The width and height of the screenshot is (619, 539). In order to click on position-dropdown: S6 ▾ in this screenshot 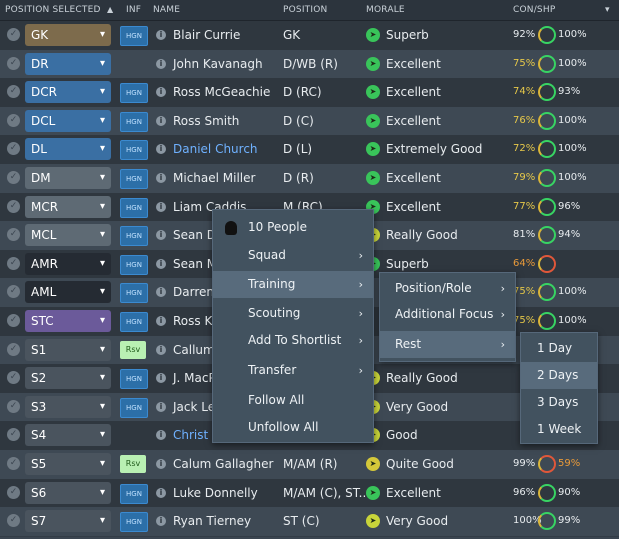, I will do `click(68, 492)`.